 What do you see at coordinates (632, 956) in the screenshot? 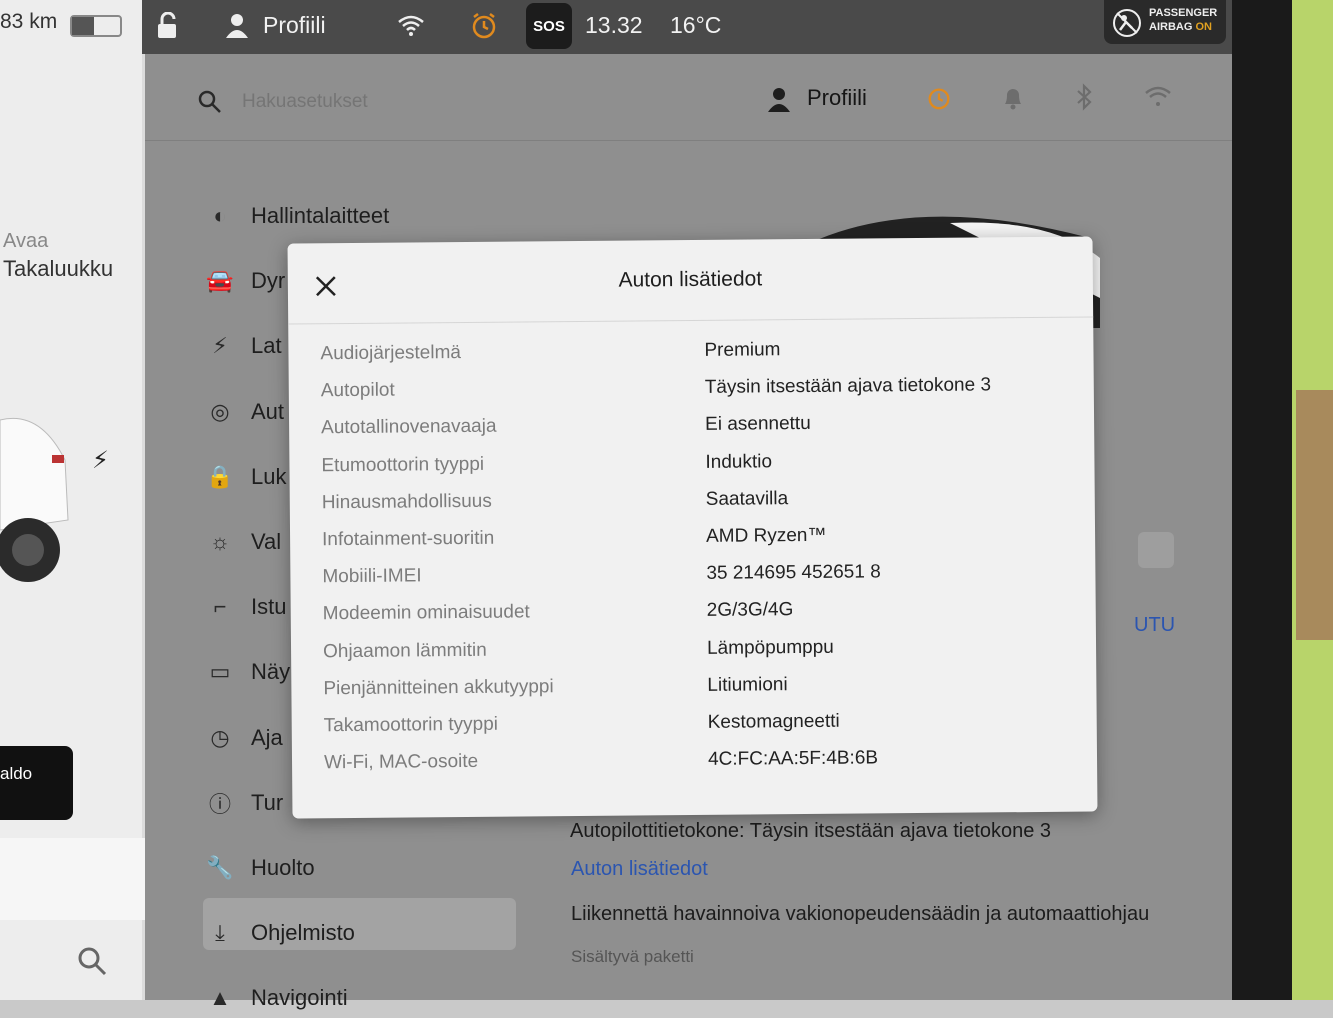
I see `package-subtitle: Sisältyvä paketti` at bounding box center [632, 956].